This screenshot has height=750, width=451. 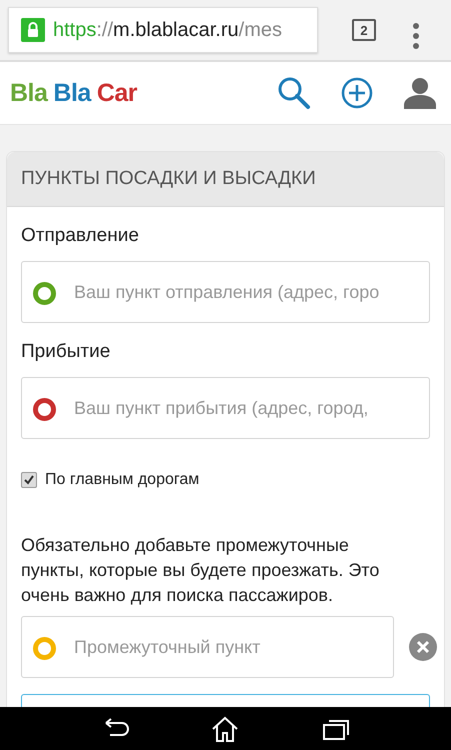 What do you see at coordinates (29, 480) in the screenshot?
I see `checkbox` at bounding box center [29, 480].